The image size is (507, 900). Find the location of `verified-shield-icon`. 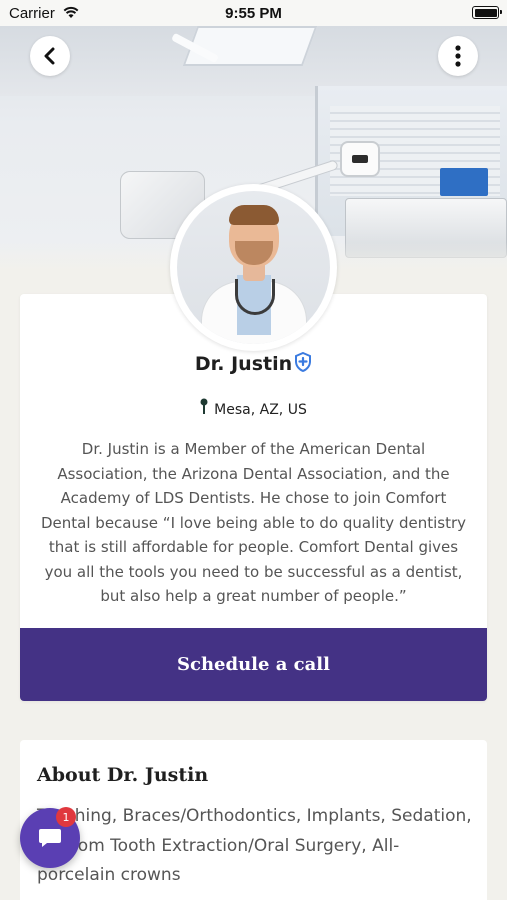

verified-shield-icon is located at coordinates (303, 362).